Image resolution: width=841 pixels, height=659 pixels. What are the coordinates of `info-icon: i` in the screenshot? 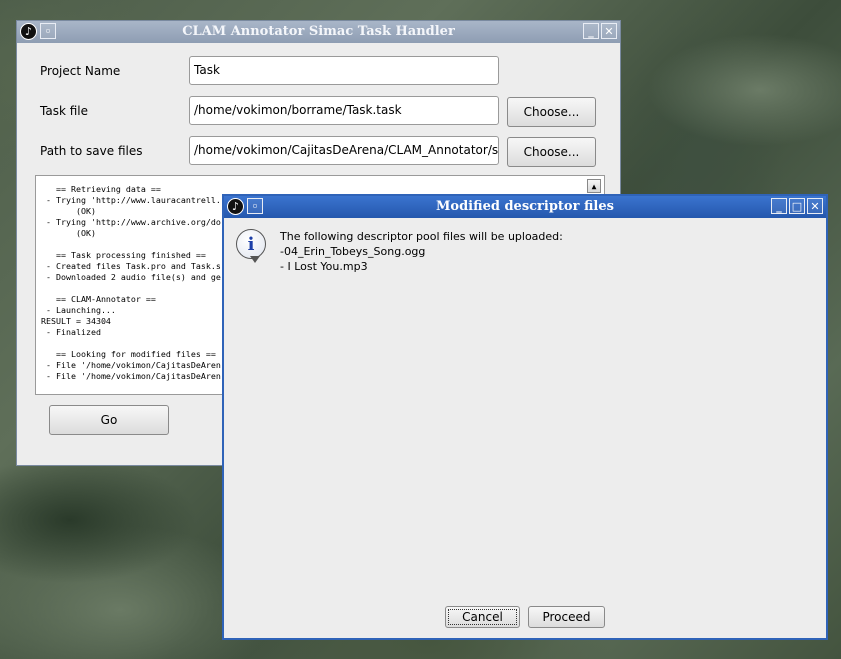 It's located at (251, 244).